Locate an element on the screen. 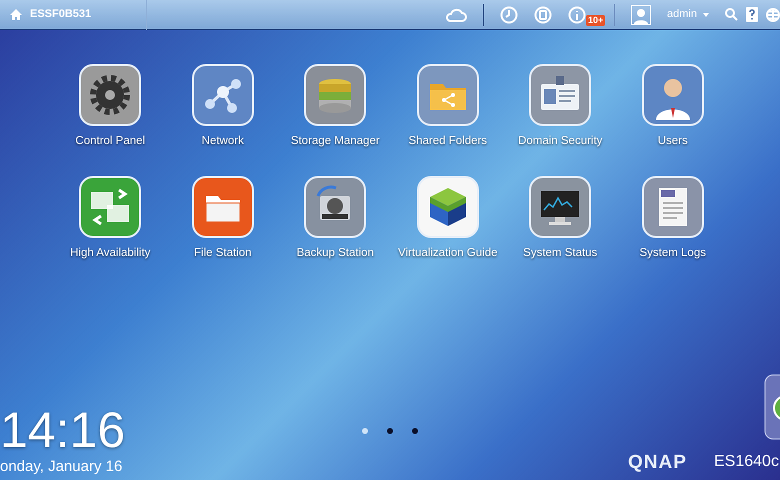 The image size is (780, 480). sync-icon is located at coordinates (543, 15).